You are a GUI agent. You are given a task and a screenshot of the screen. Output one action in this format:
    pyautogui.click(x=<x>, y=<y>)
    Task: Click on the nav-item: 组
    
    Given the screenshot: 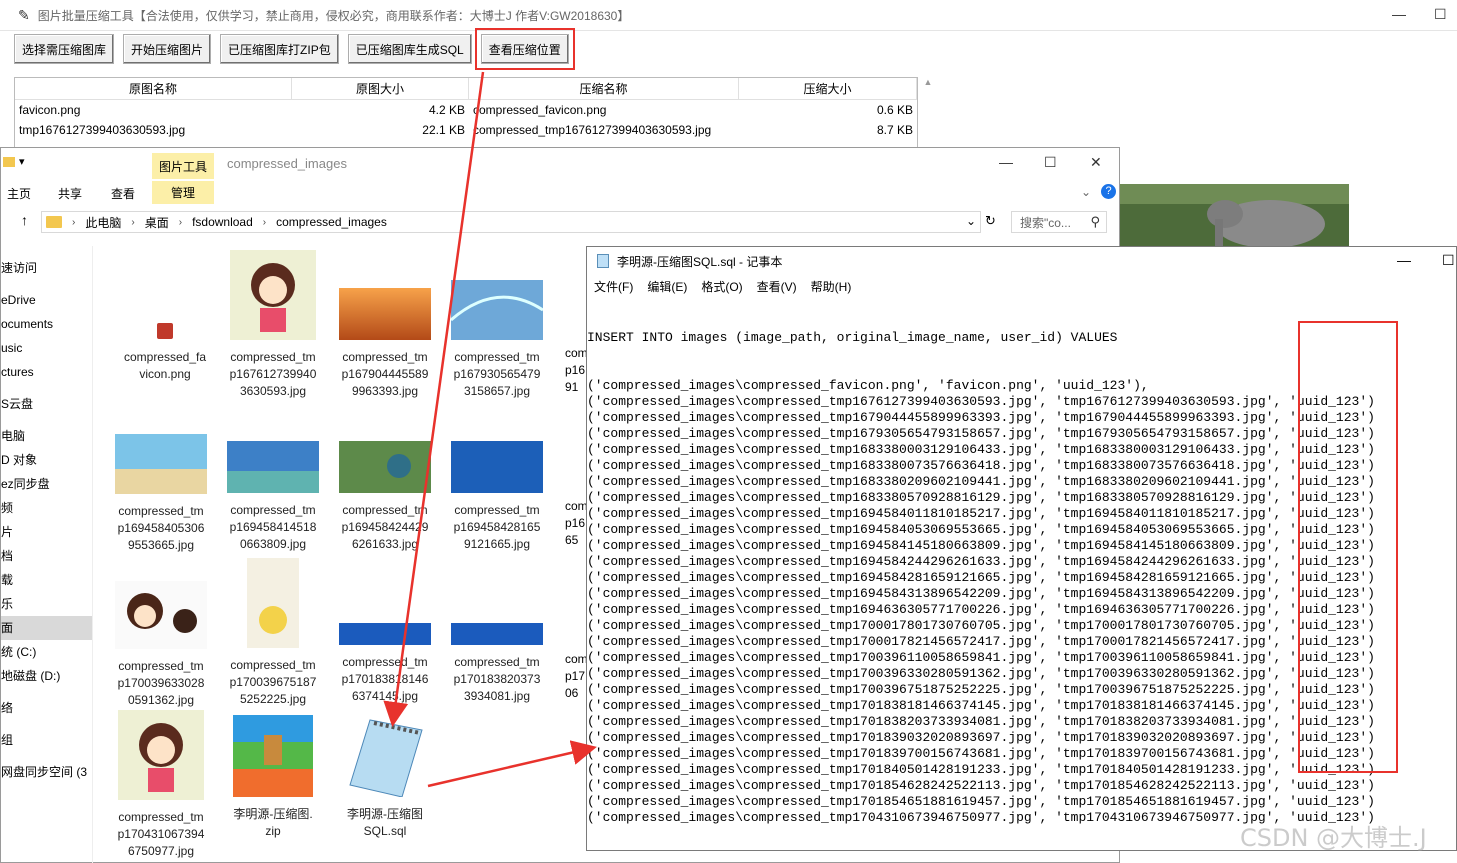 What is the action you would take?
    pyautogui.click(x=46, y=740)
    